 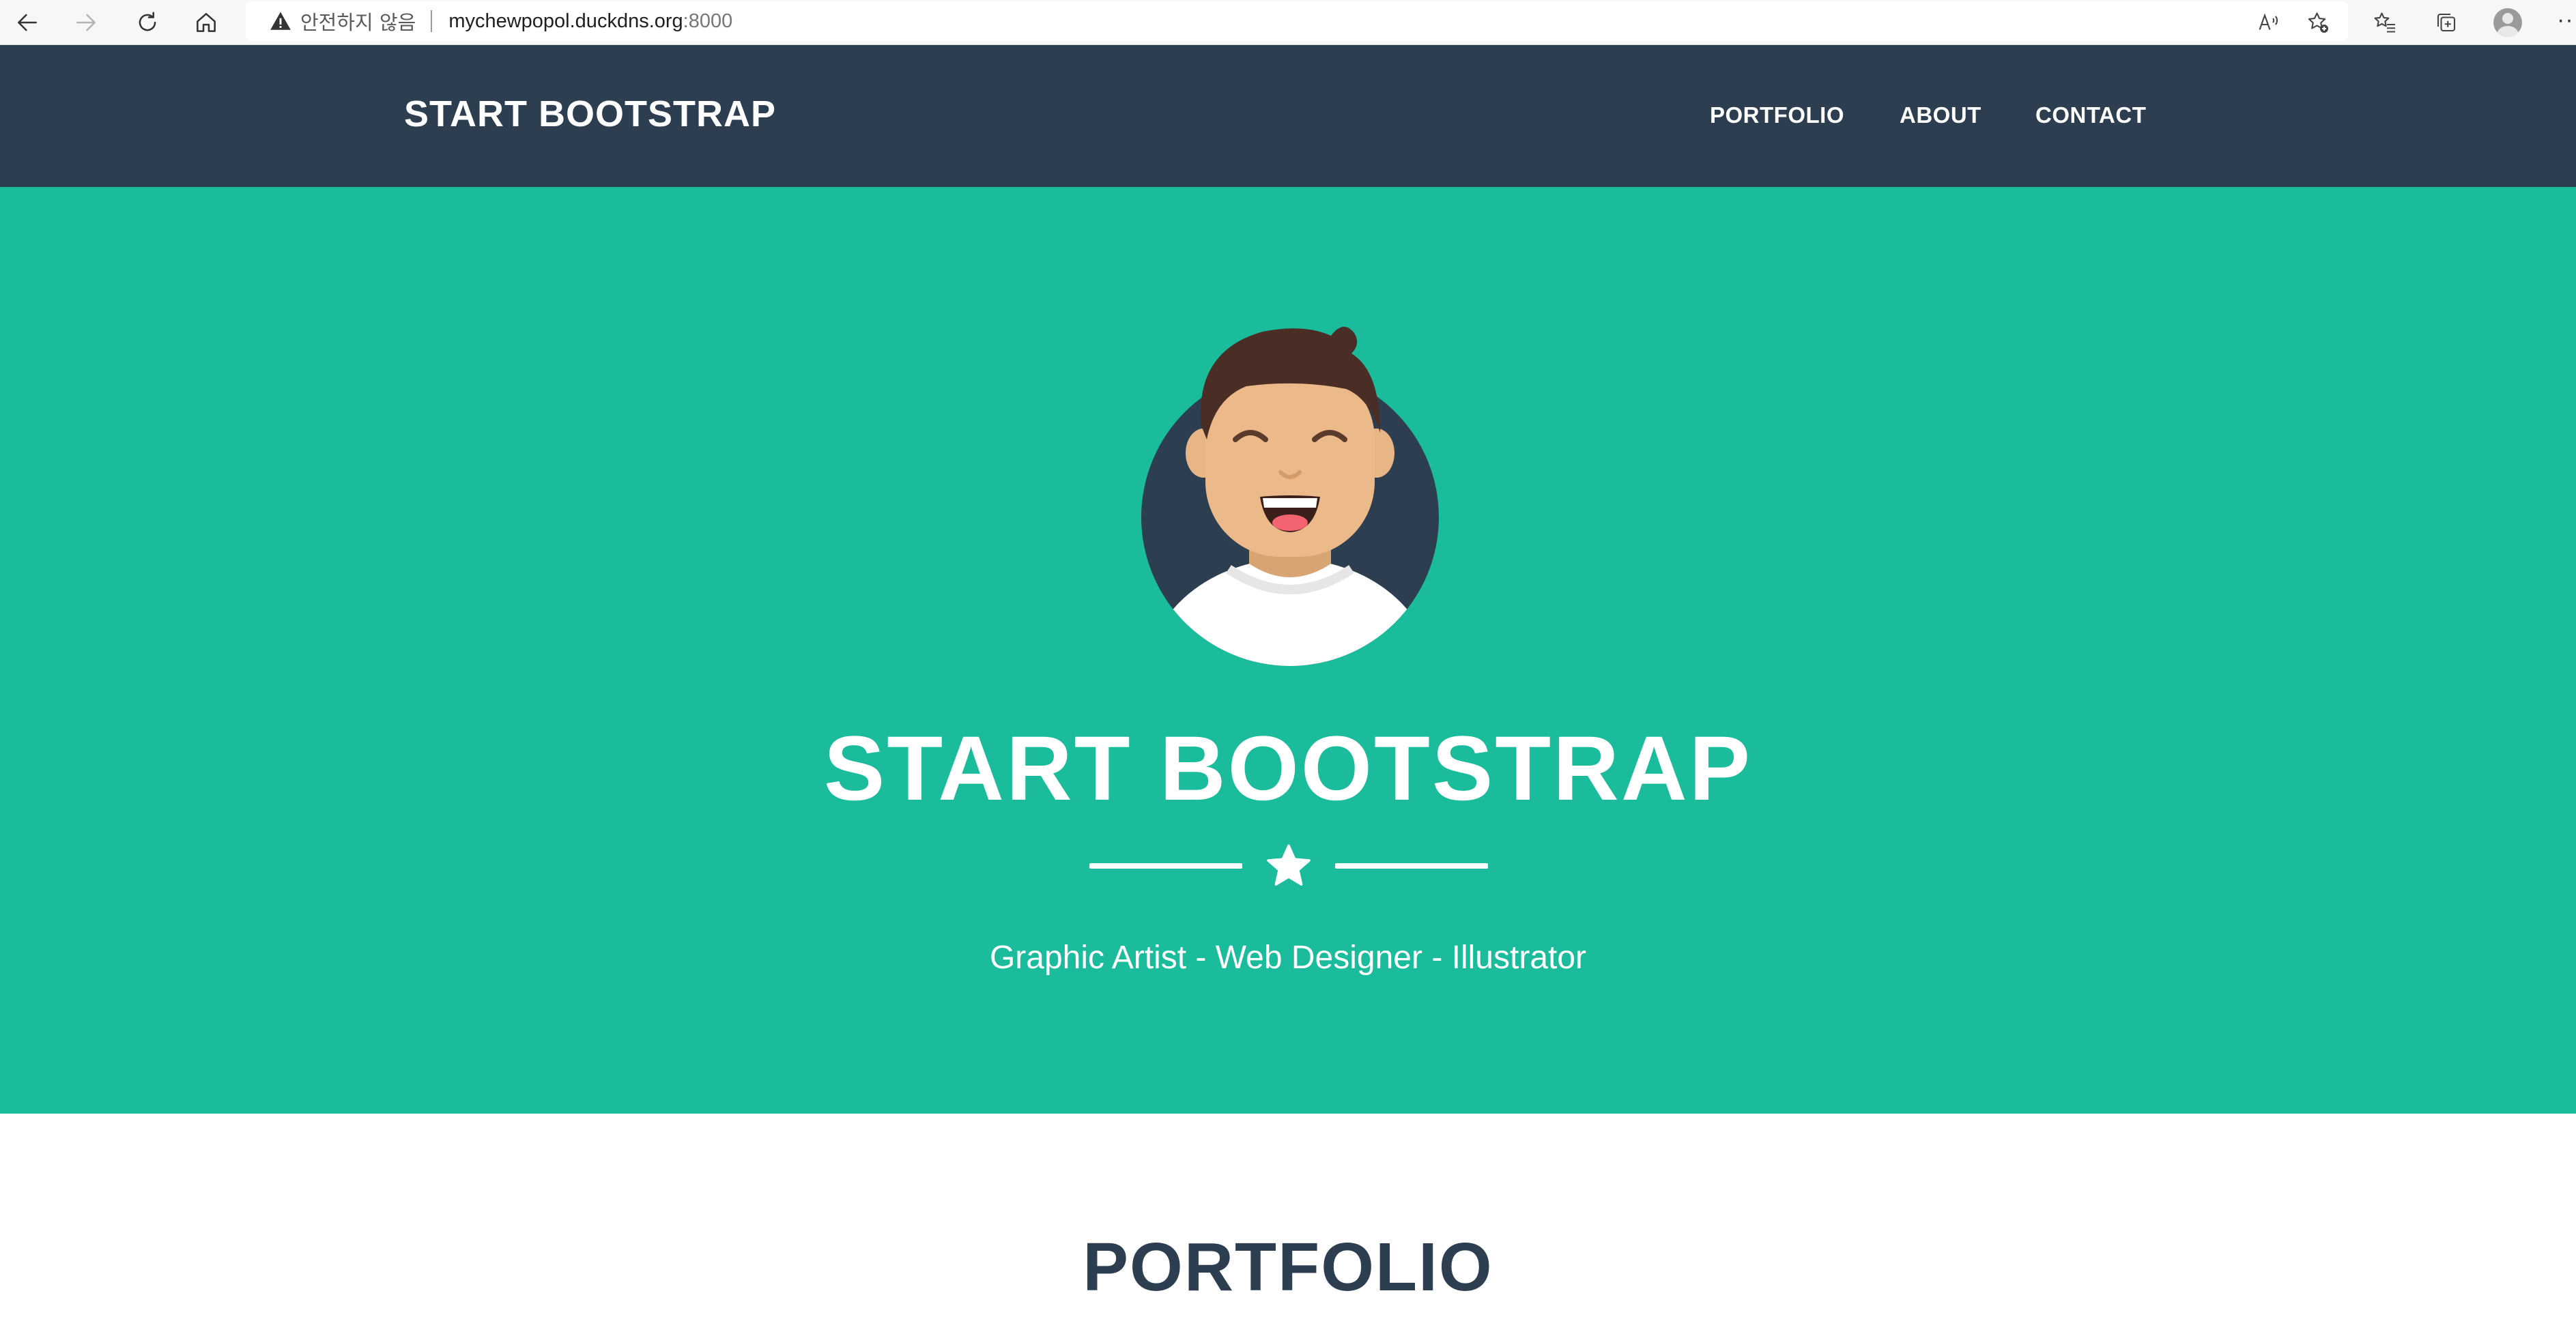 I want to click on nav-link-about: ABOUT, so click(x=1940, y=115).